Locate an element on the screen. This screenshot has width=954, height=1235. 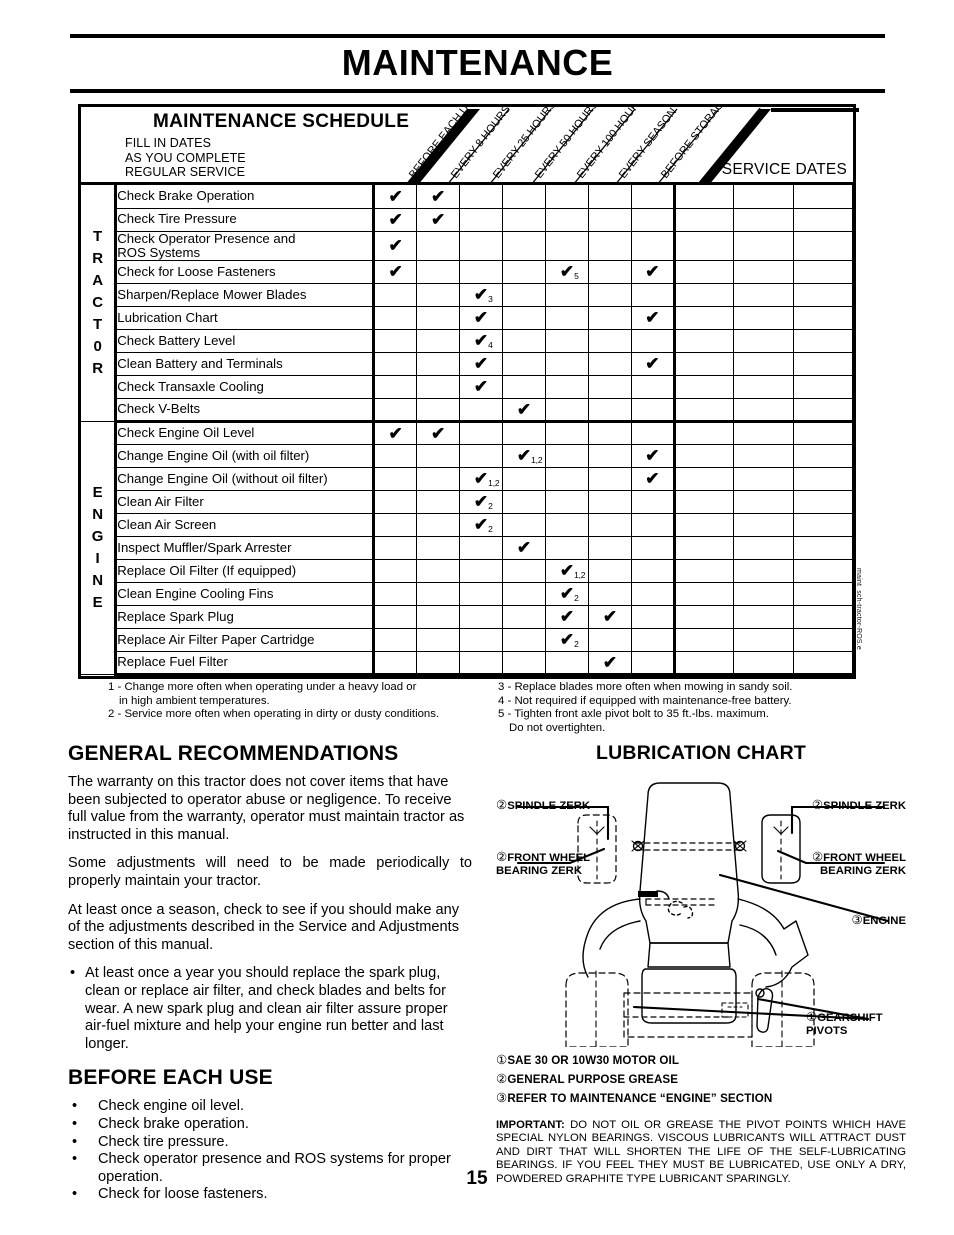
footnote-marker: 3 is located at coordinates (490, 298).